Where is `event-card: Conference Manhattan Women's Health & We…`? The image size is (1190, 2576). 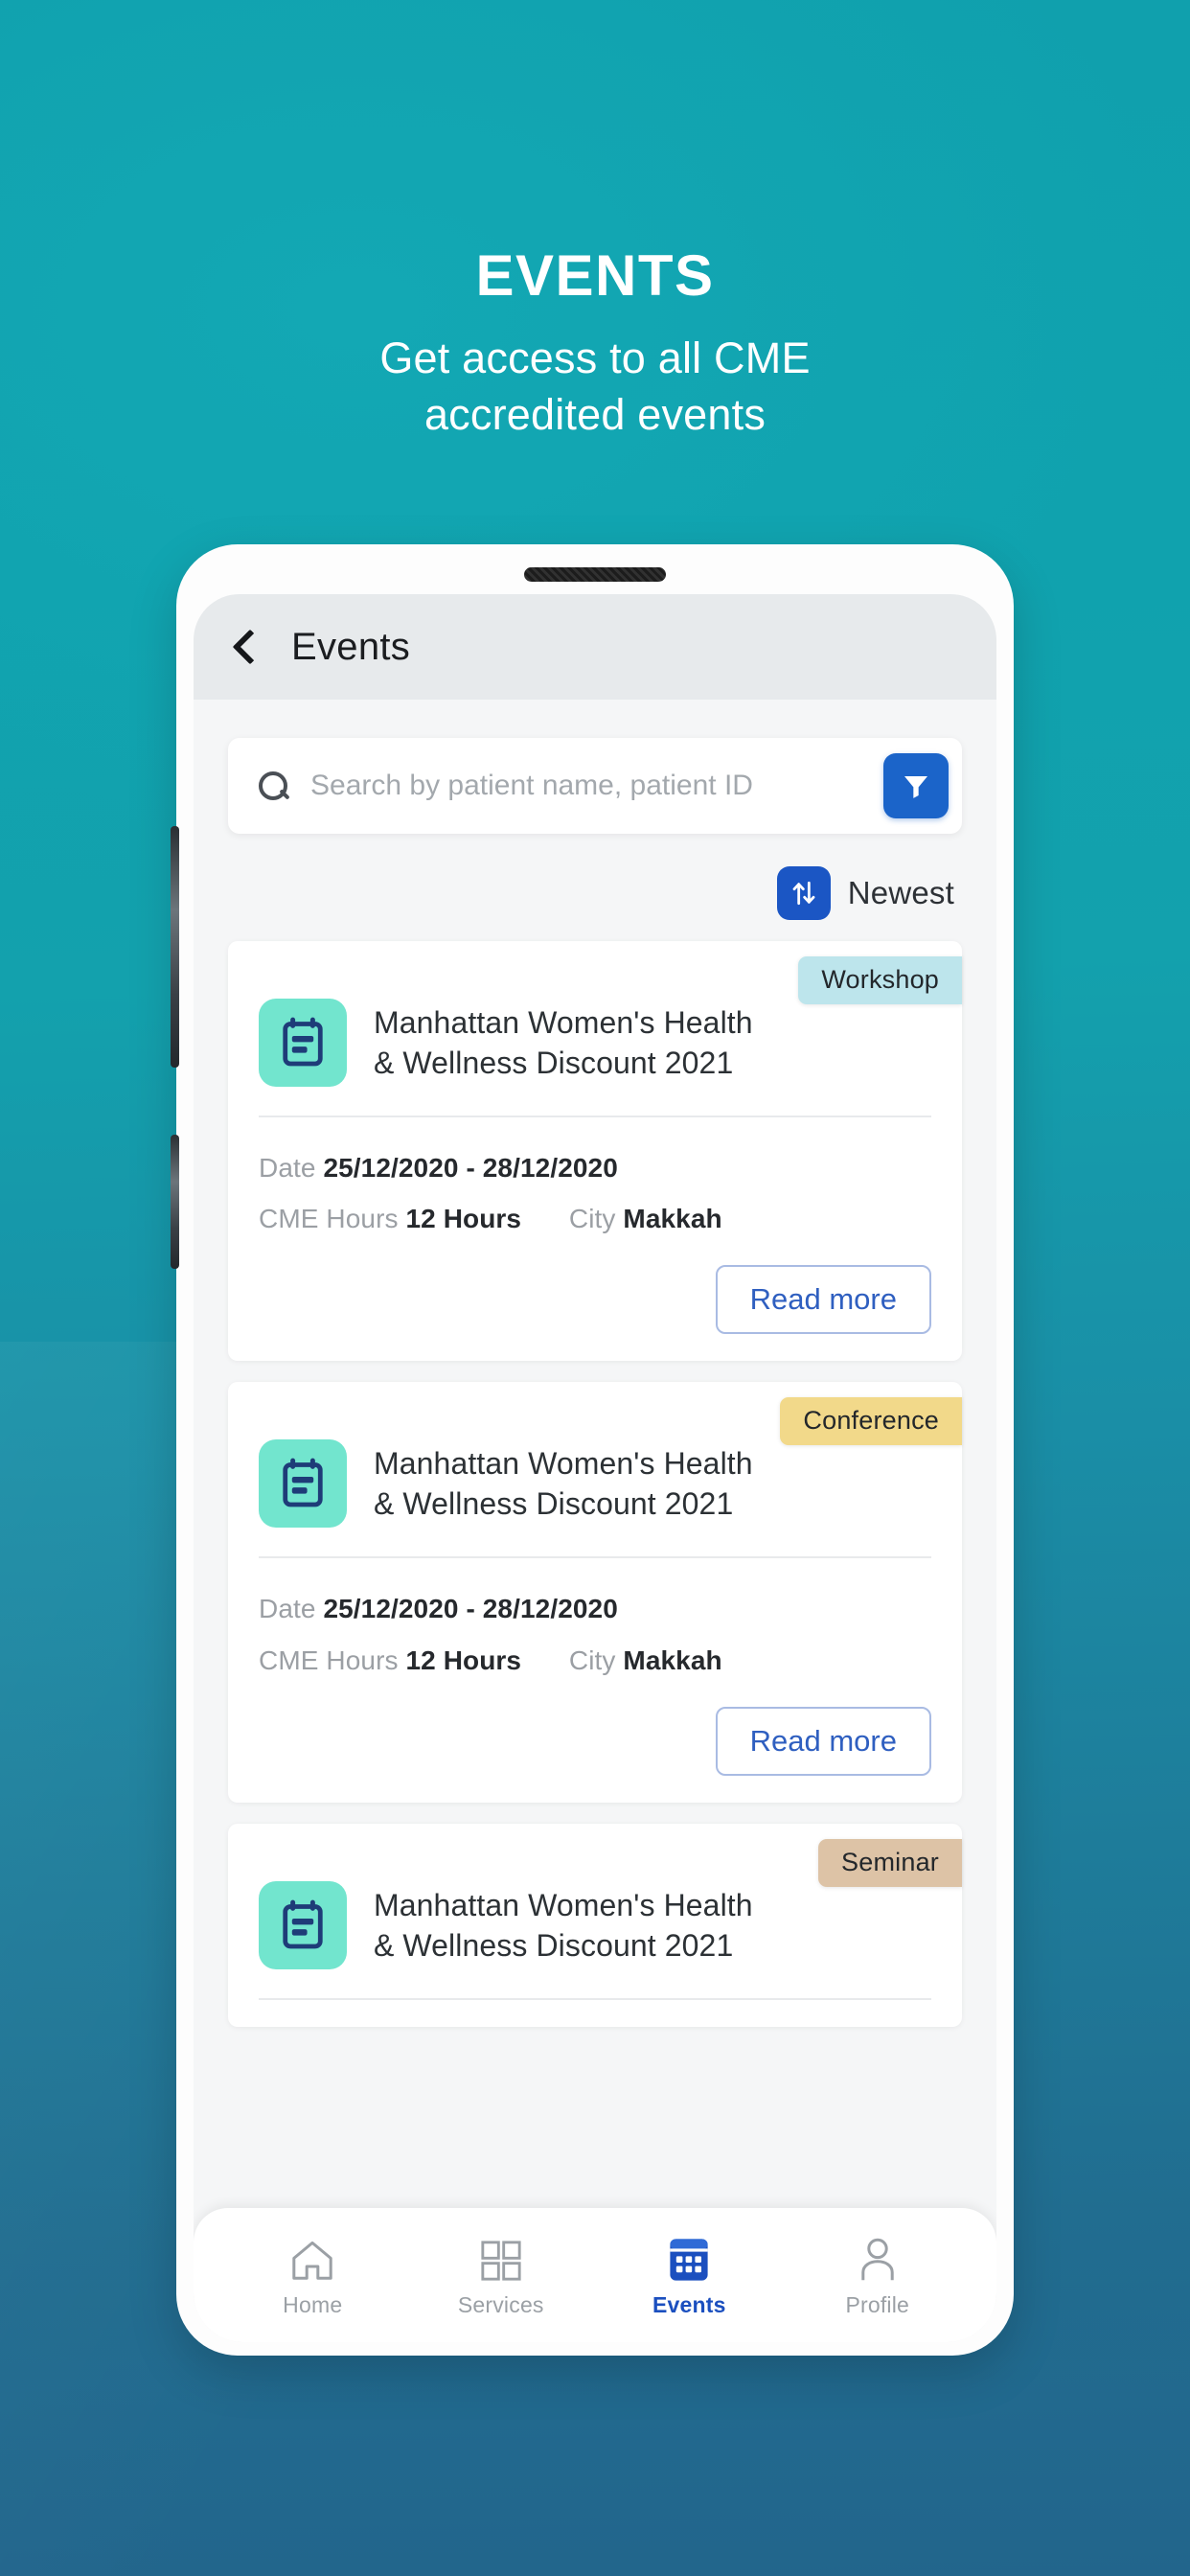
event-card: Conference Manhattan Women's Health & We… is located at coordinates (595, 1592).